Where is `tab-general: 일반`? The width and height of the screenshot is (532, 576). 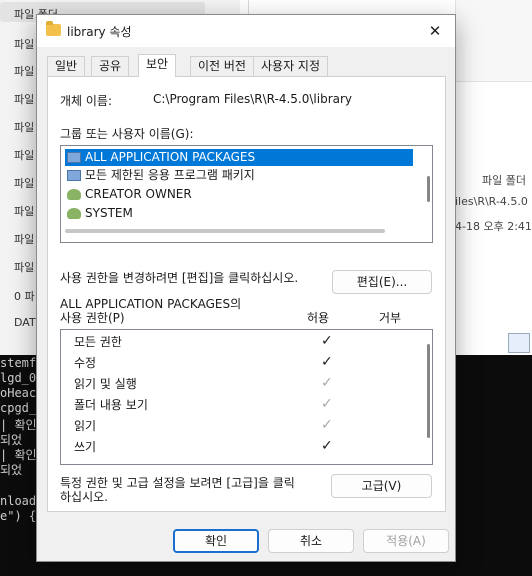
tab-general: 일반 is located at coordinates (66, 66).